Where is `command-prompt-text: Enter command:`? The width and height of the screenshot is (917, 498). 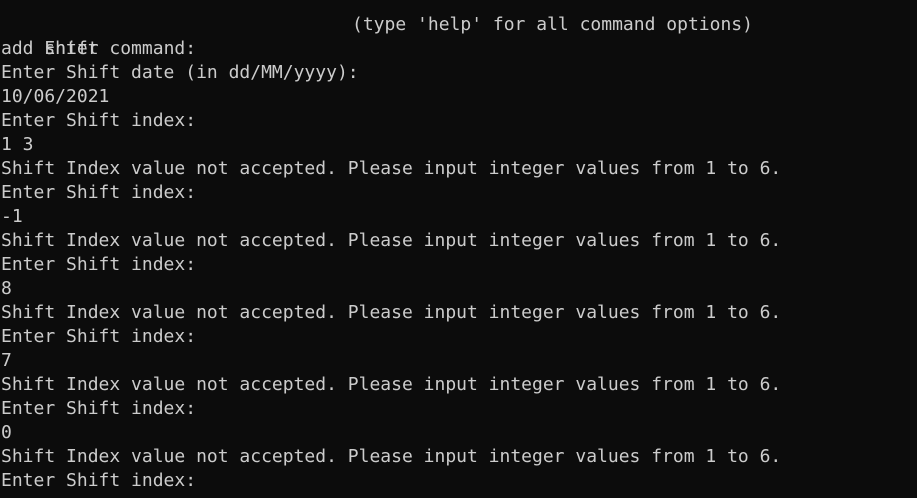 command-prompt-text: Enter command: is located at coordinates (120, 48).